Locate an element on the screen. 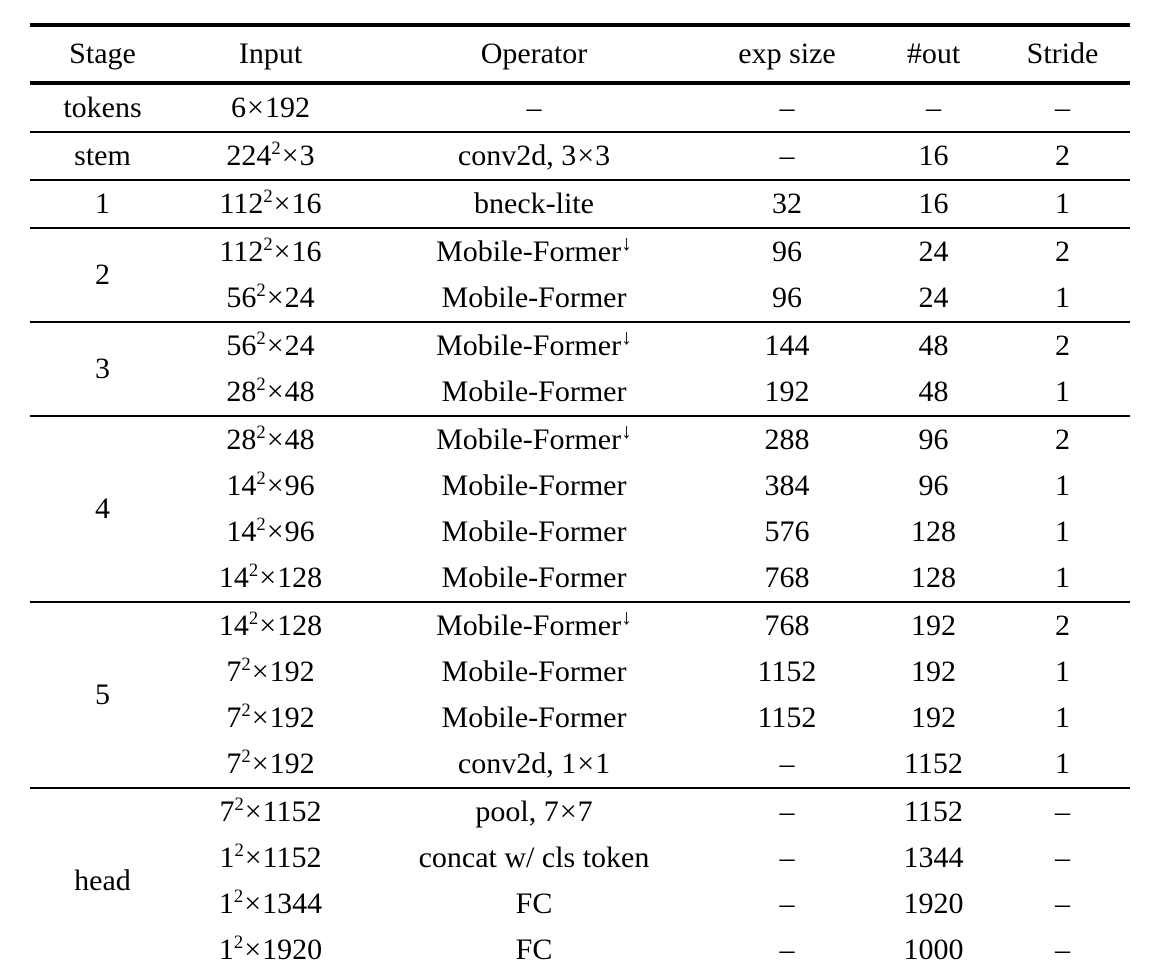 Image resolution: width=1160 pixels, height=976 pixels. stage-cell: 5 is located at coordinates (102, 694).